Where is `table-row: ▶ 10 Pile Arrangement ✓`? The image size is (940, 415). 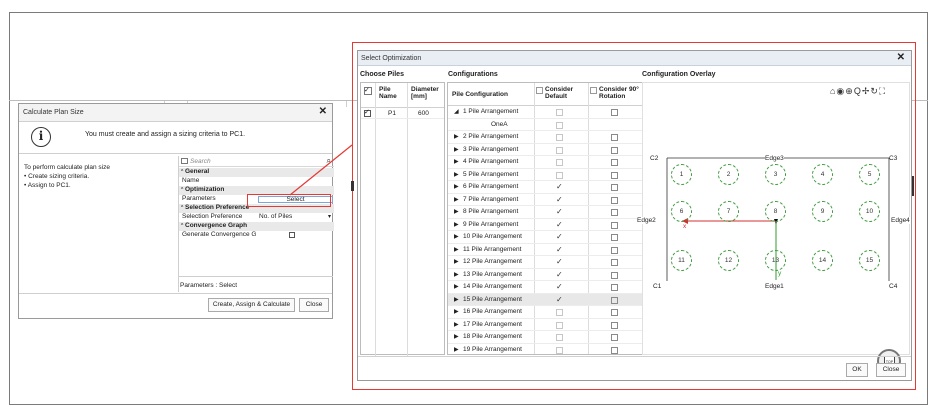 table-row: ▶ 10 Pile Arrangement ✓ is located at coordinates (545, 237).